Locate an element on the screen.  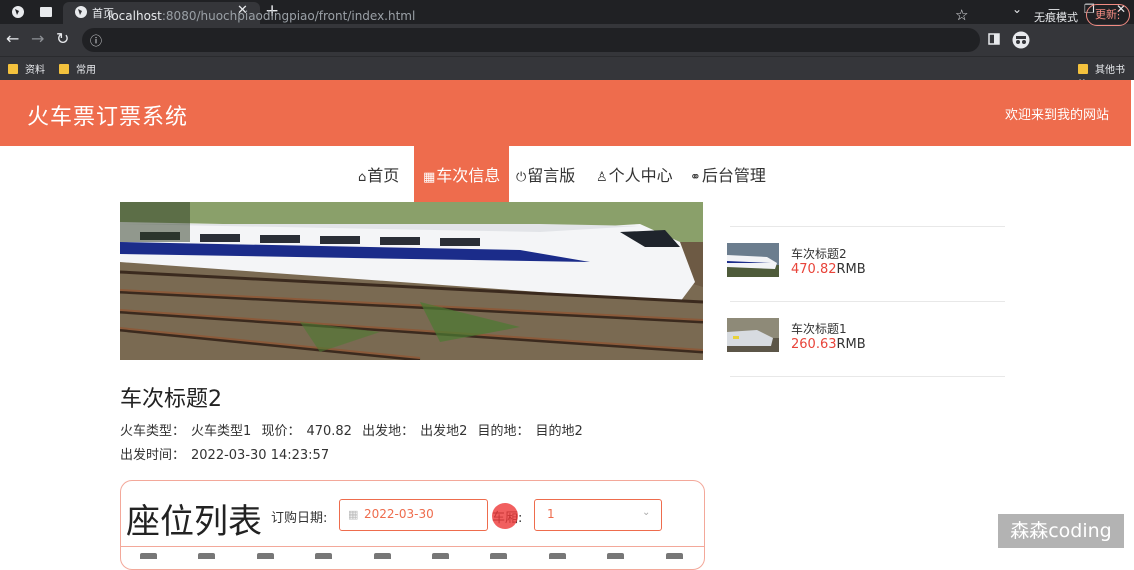
depart-value: 2022-03-30 14:23:57 is located at coordinates (260, 455).